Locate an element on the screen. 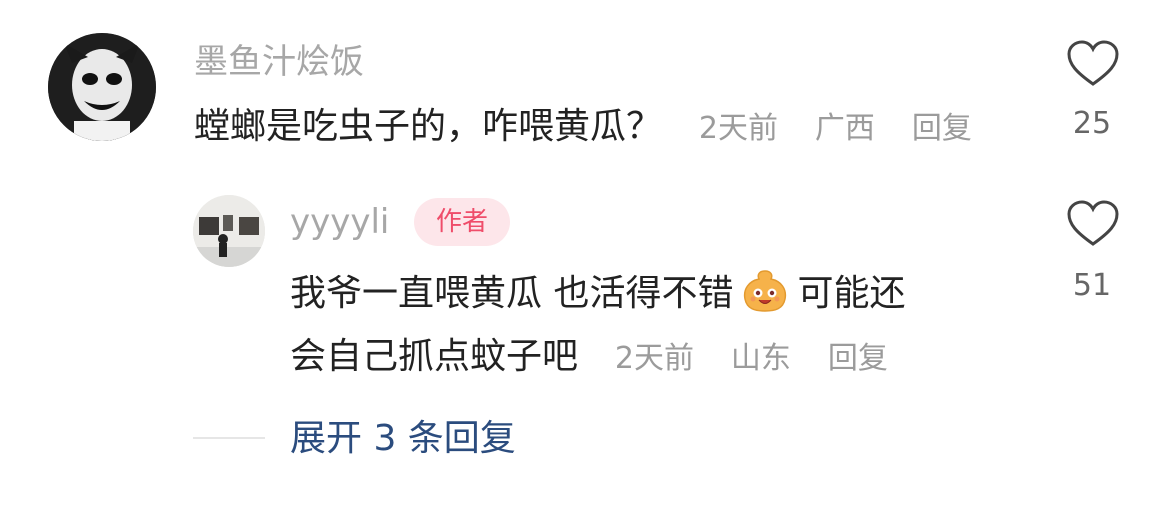  divider is located at coordinates (229, 438).